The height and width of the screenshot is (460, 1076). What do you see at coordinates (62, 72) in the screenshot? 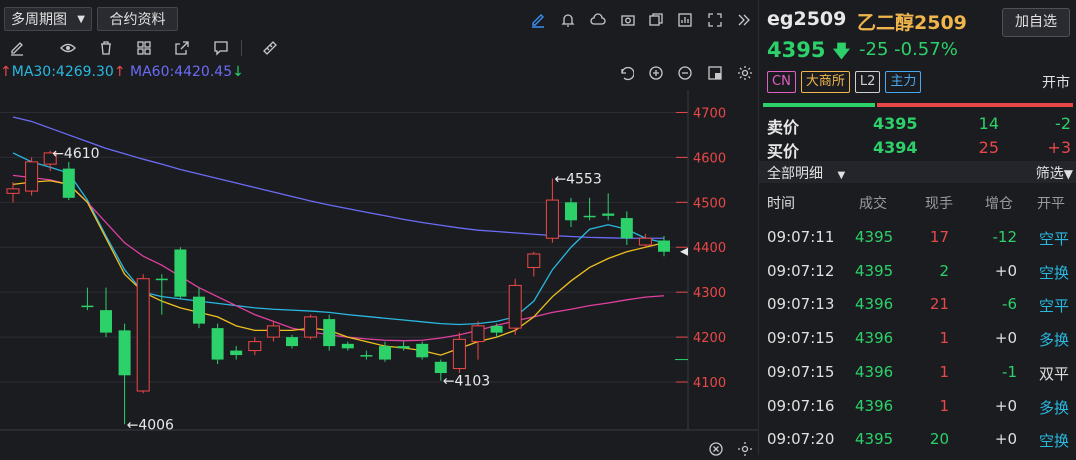
I see `ma30-value: MA30:4269.30` at bounding box center [62, 72].